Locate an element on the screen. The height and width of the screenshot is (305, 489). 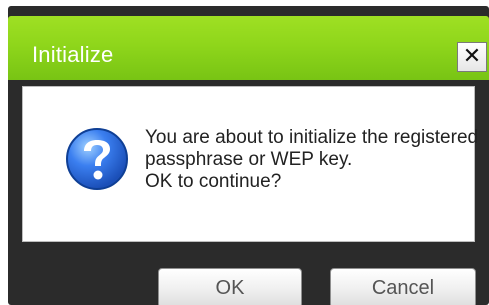
ok-button: OK is located at coordinates (230, 286).